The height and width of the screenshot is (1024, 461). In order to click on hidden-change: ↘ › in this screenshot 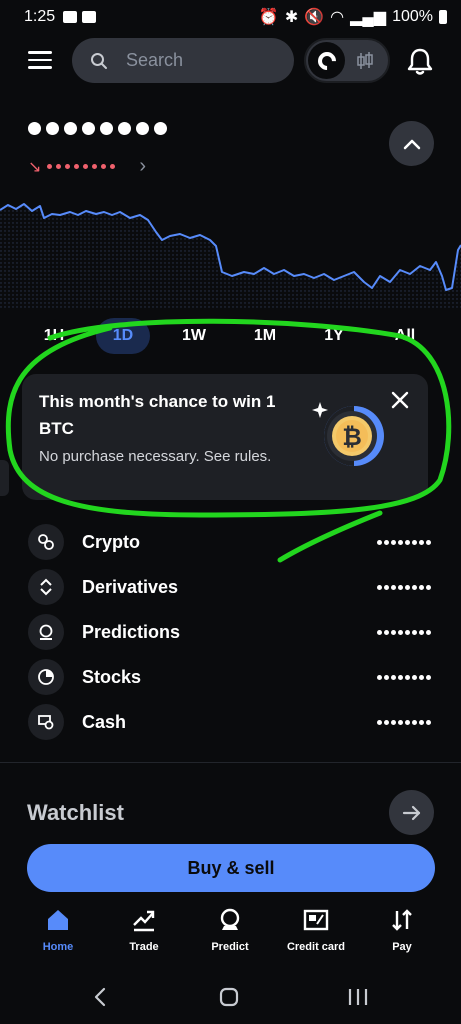, I will do `click(87, 166)`.